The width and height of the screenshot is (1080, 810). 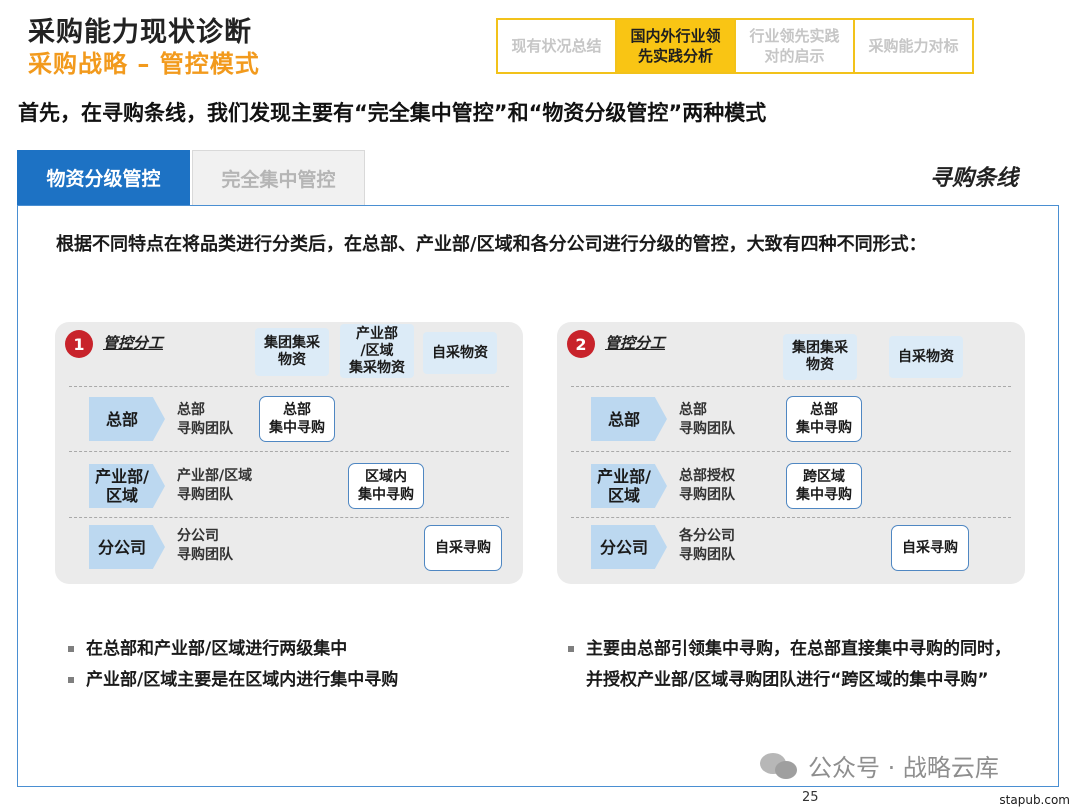 What do you see at coordinates (1034, 800) in the screenshot?
I see `source-label: stapub.com` at bounding box center [1034, 800].